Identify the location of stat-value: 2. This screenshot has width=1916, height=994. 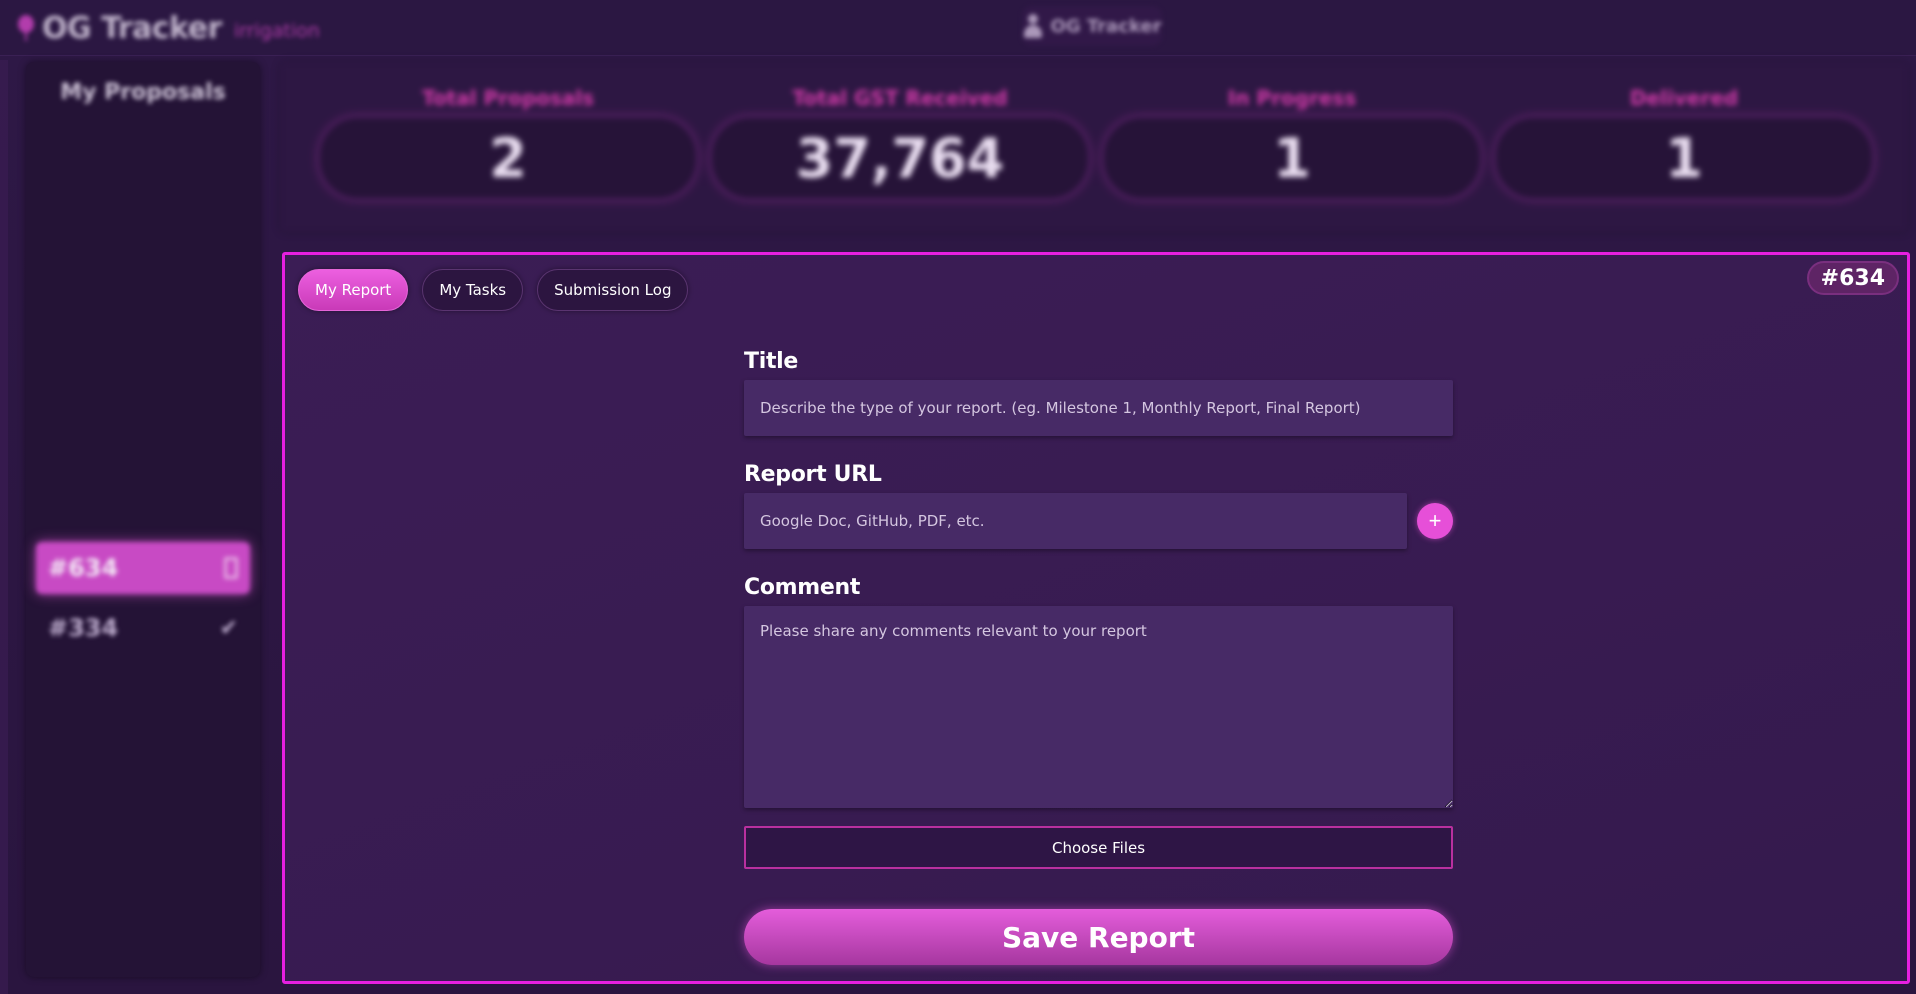
(508, 158).